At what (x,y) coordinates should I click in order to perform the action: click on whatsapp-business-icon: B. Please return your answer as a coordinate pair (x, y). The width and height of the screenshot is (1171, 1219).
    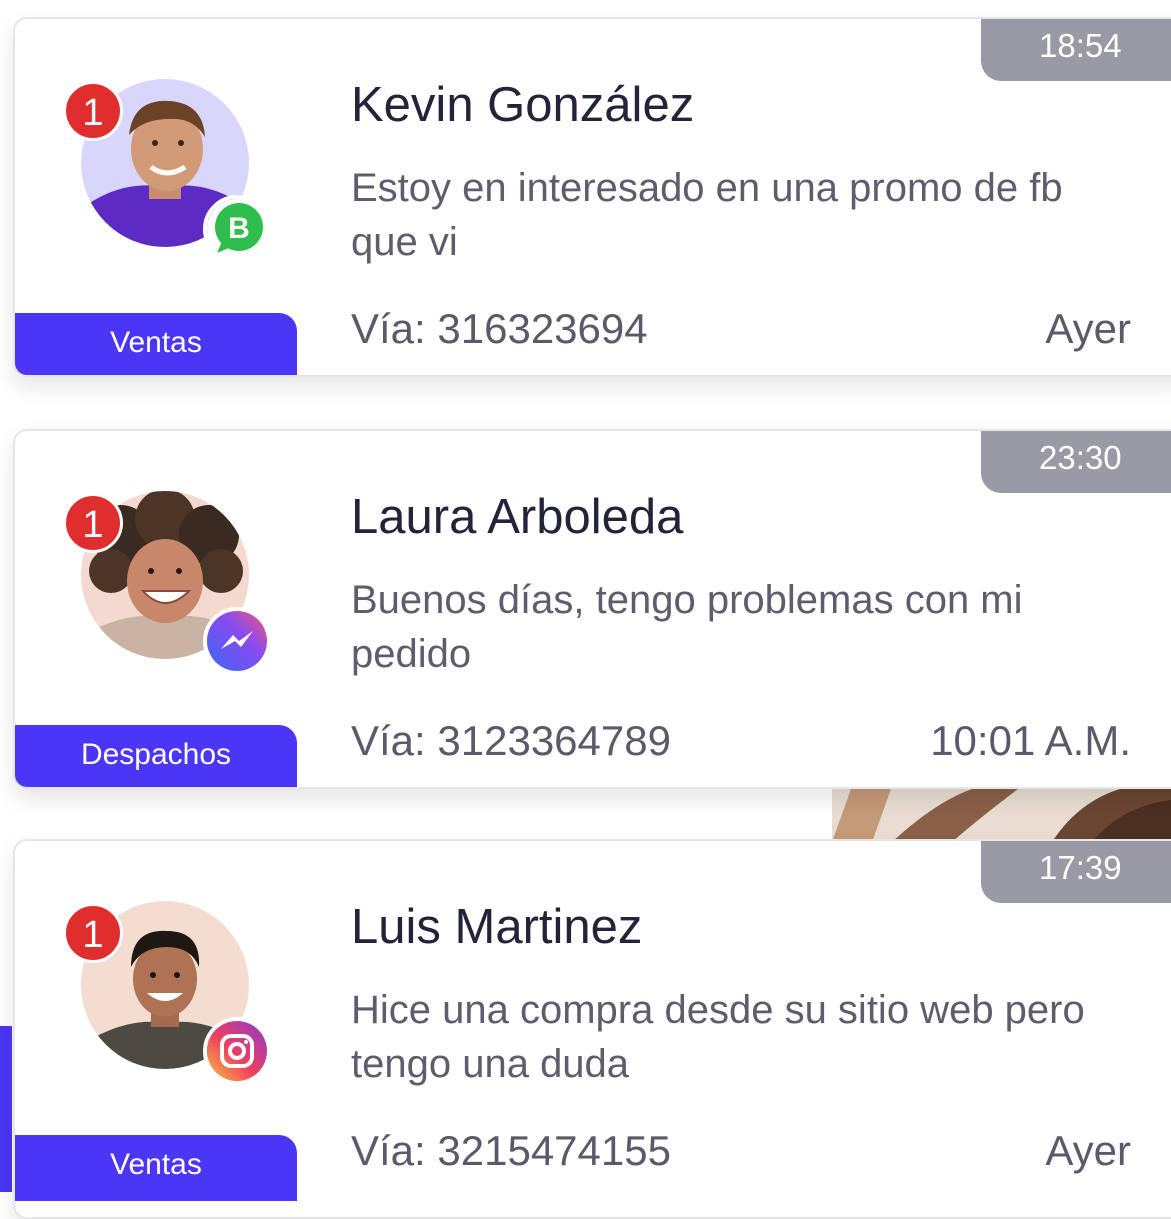
    Looking at the image, I should click on (237, 229).